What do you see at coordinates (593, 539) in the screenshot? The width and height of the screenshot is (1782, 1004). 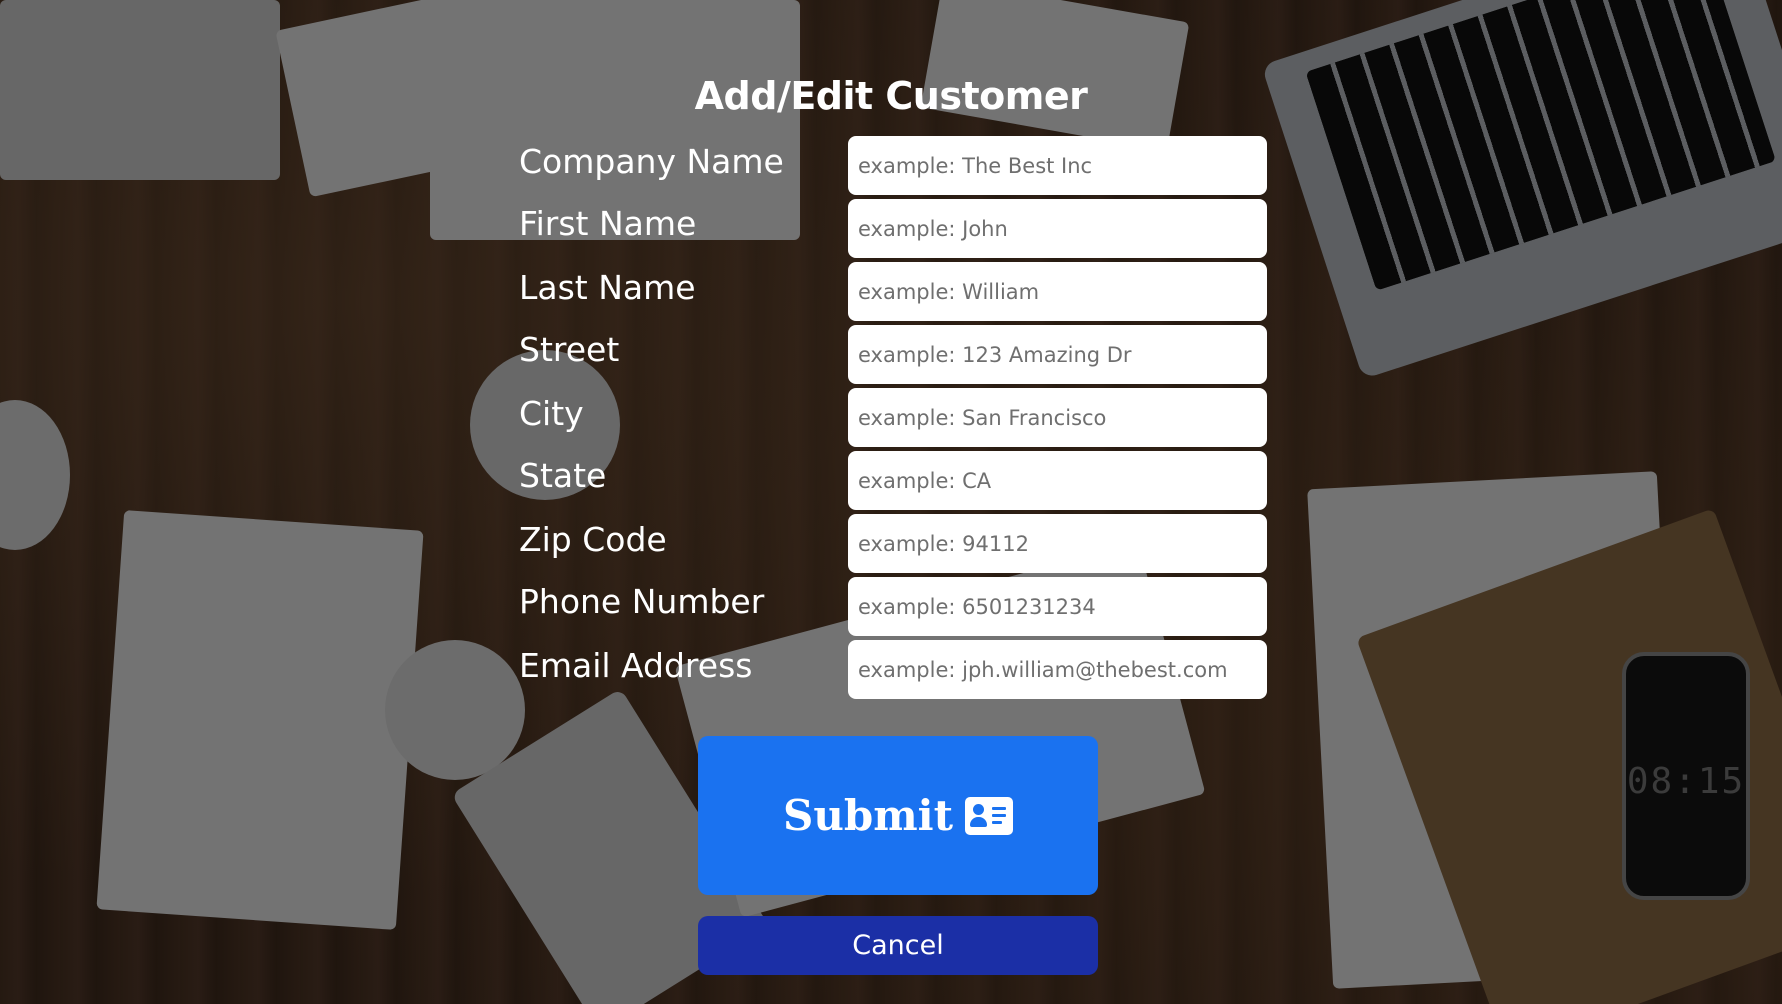 I see `zip-code-label: Zip Code` at bounding box center [593, 539].